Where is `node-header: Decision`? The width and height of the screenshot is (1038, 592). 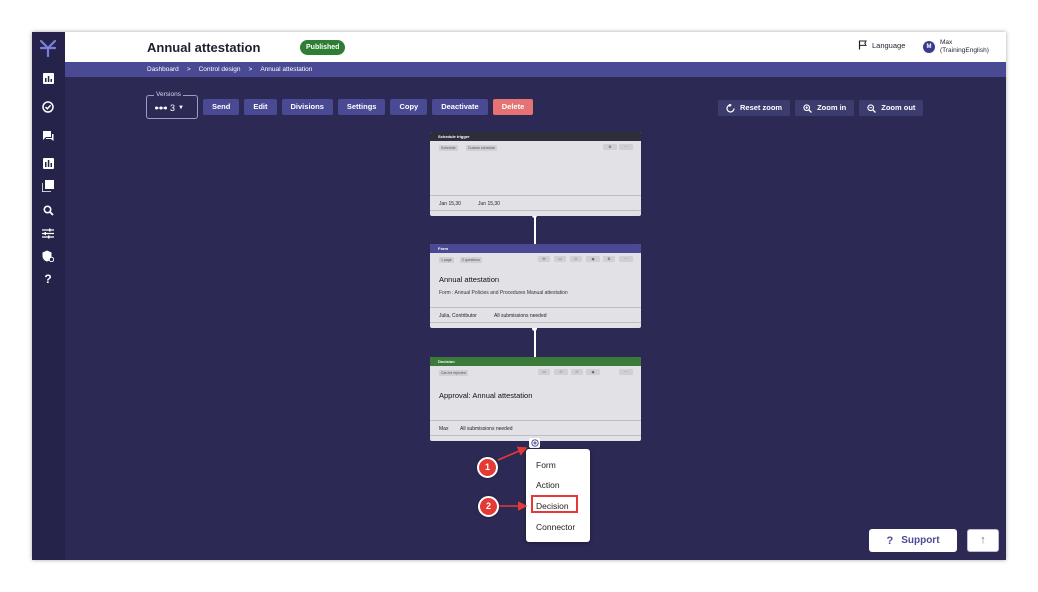
node-header: Decision is located at coordinates (535, 361).